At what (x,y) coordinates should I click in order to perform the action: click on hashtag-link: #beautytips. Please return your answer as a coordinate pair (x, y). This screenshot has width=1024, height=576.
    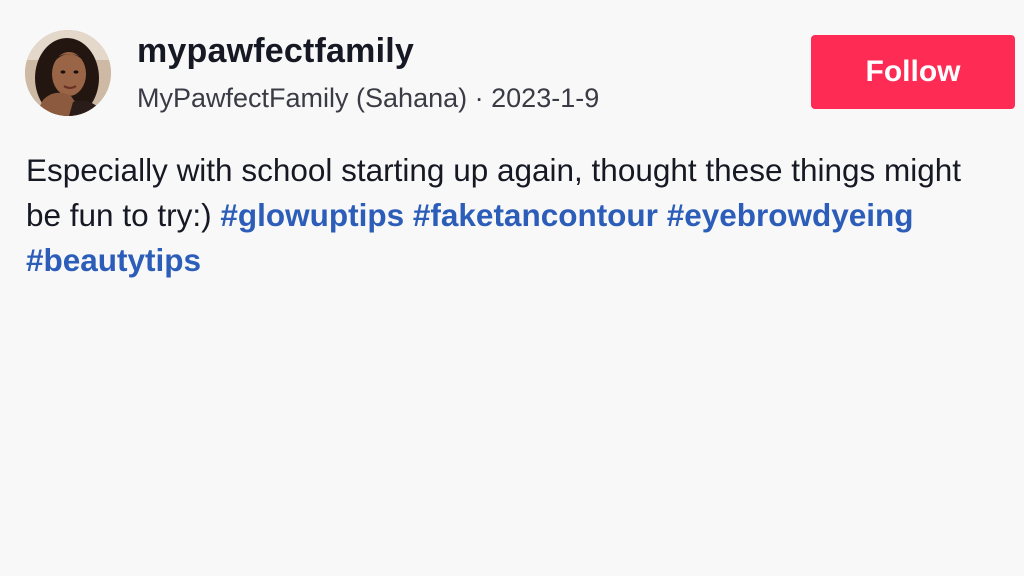
    Looking at the image, I should click on (113, 260).